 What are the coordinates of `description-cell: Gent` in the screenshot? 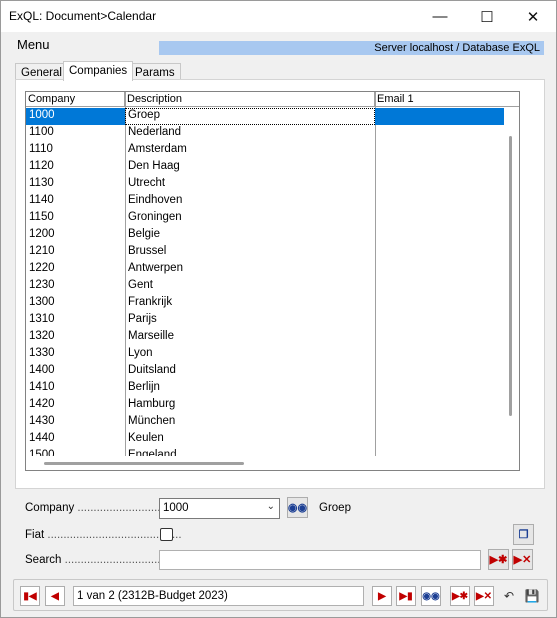 It's located at (250, 286).